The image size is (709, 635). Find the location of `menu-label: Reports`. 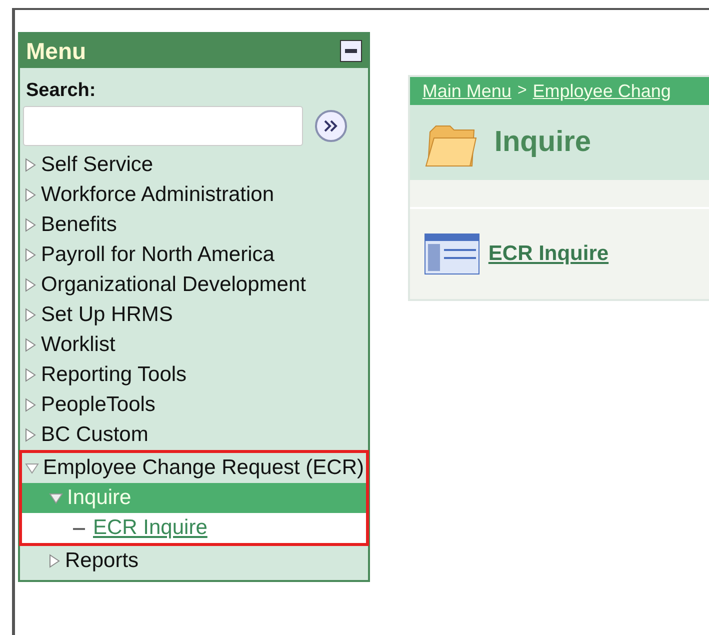

menu-label: Reports is located at coordinates (102, 561).